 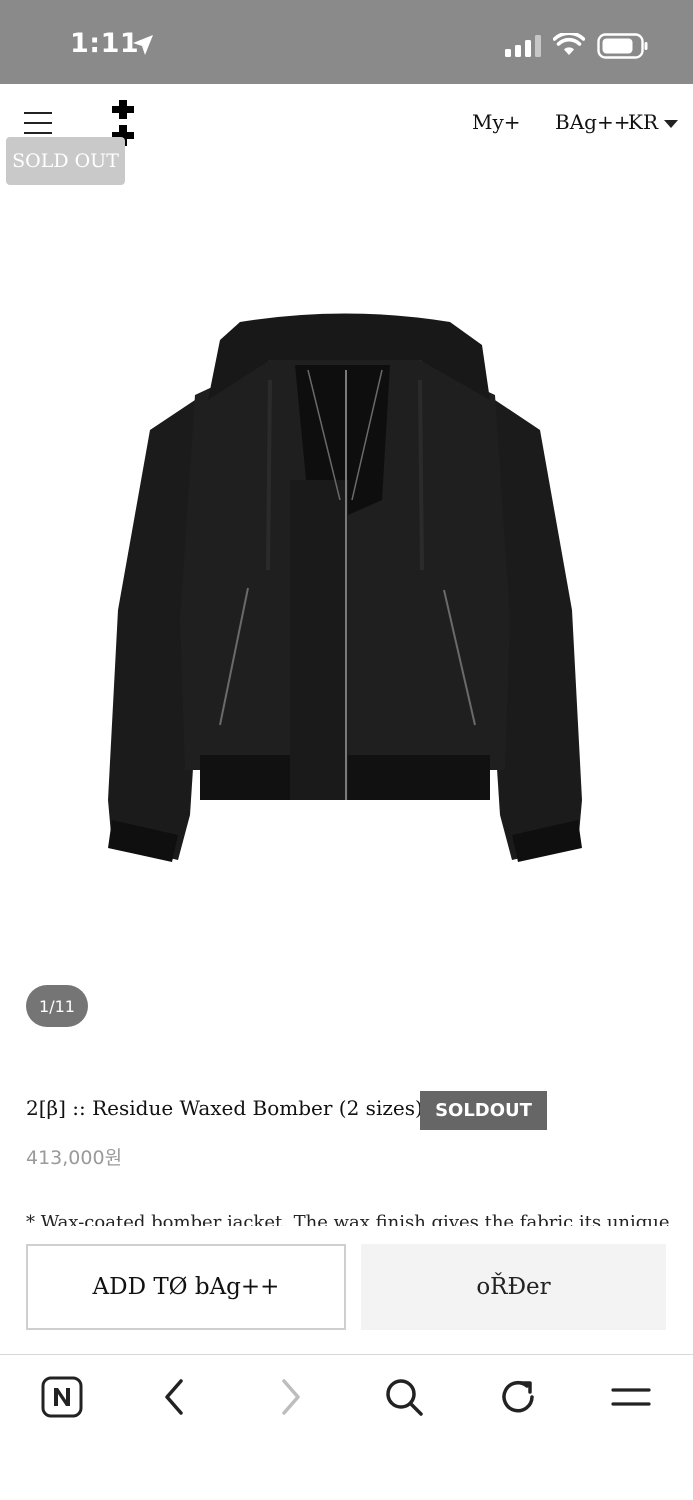 What do you see at coordinates (290, 1397) in the screenshot?
I see `forward-arrow-icon` at bounding box center [290, 1397].